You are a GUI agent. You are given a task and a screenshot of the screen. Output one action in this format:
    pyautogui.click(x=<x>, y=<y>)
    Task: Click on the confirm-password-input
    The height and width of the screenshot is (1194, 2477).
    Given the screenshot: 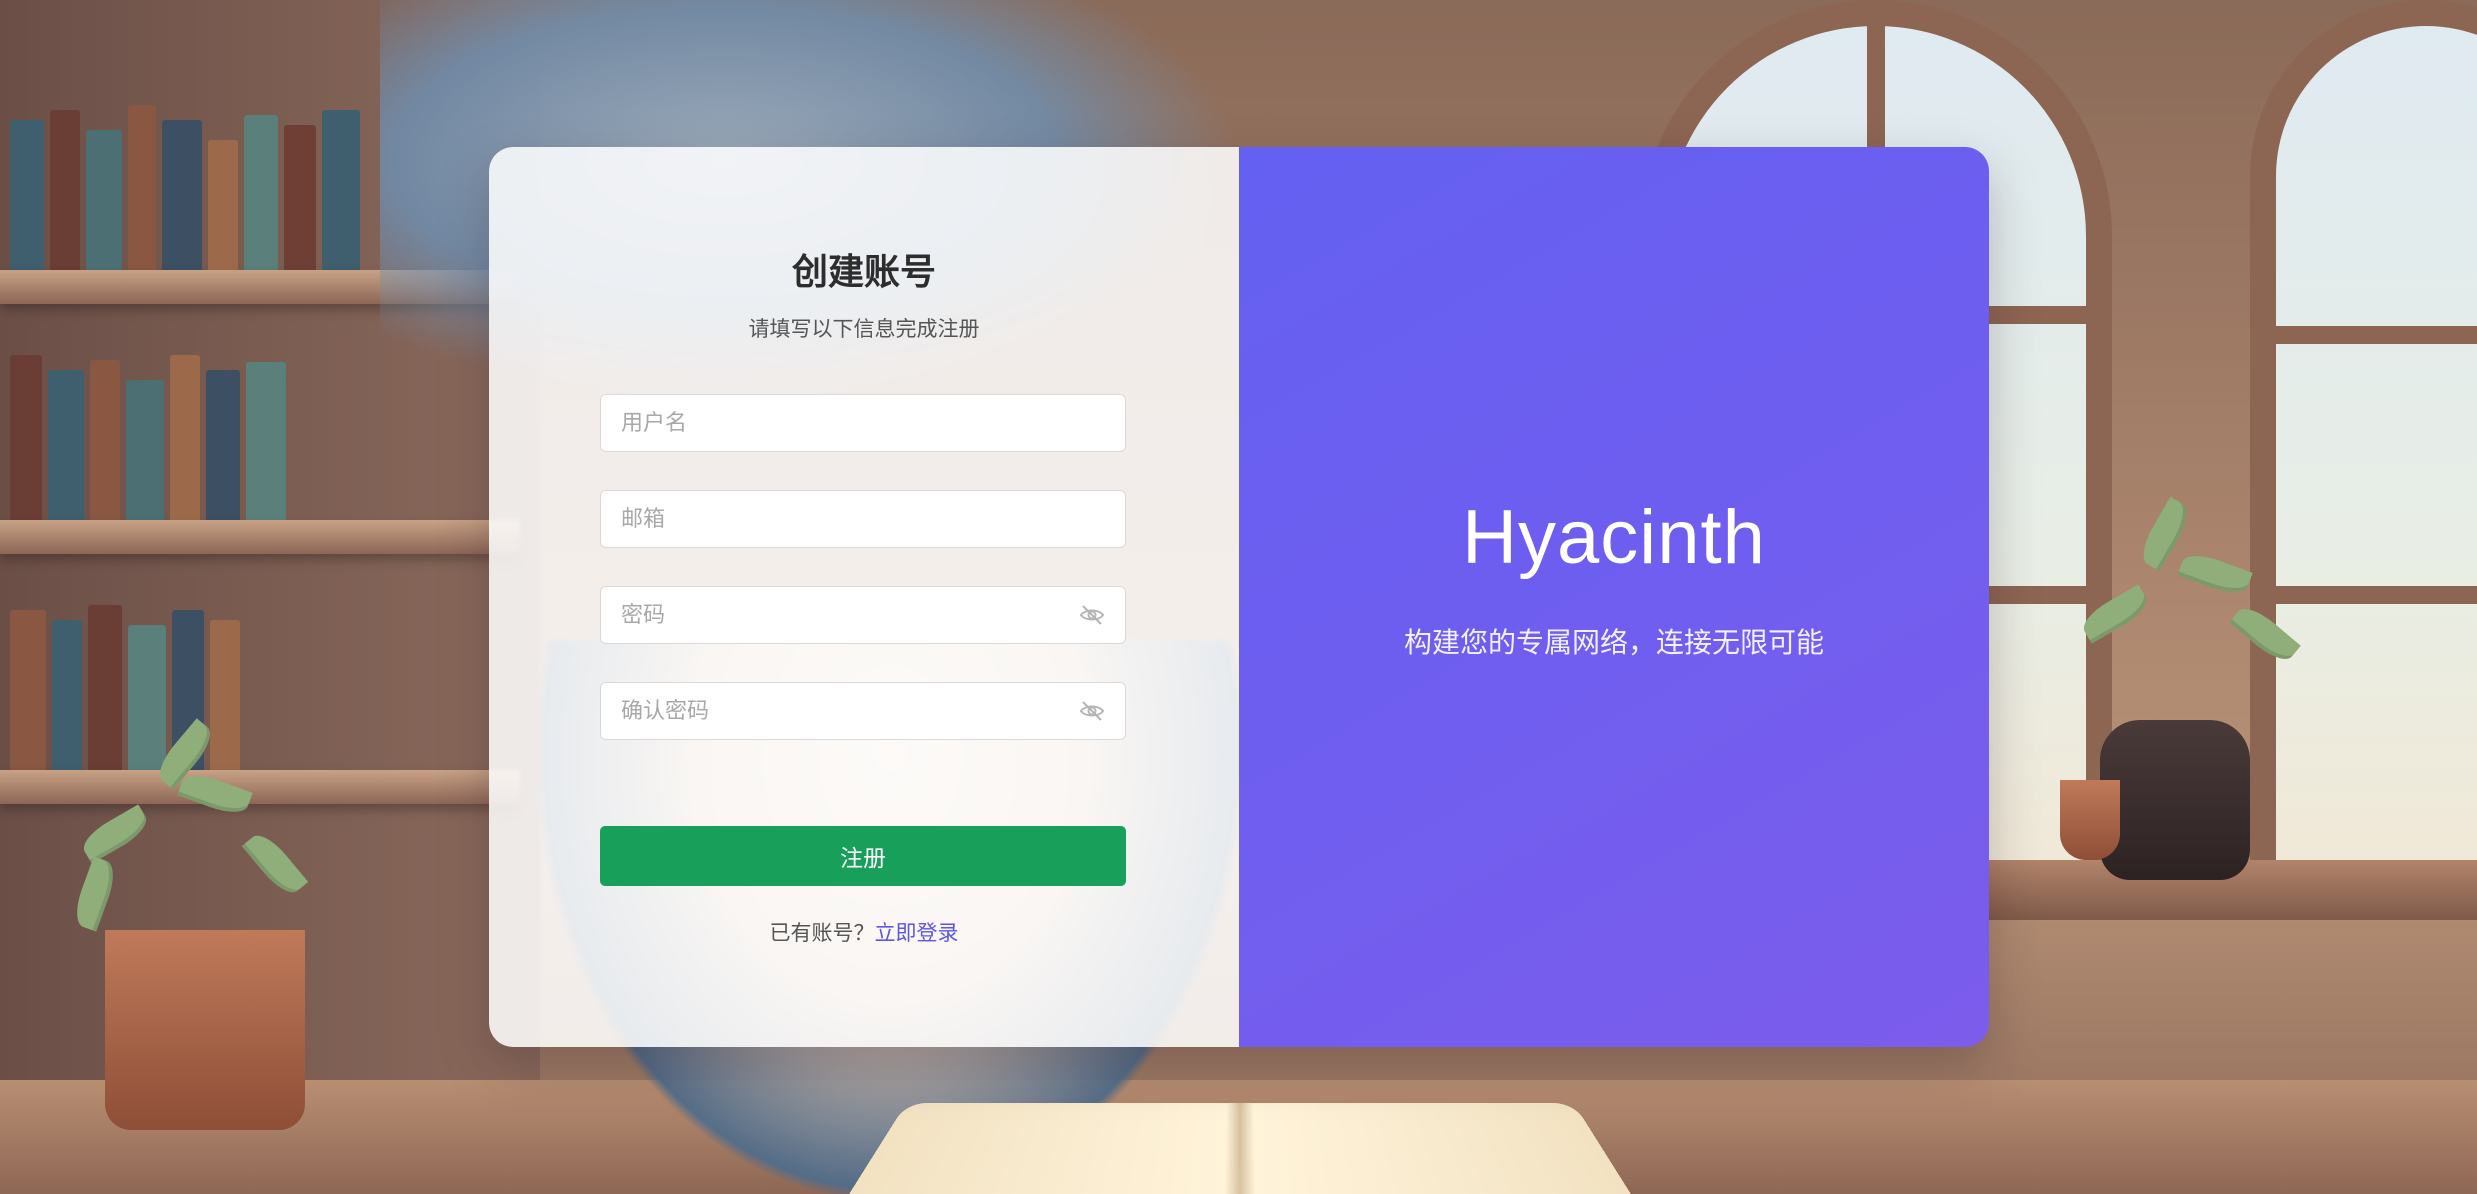 What is the action you would take?
    pyautogui.click(x=863, y=711)
    